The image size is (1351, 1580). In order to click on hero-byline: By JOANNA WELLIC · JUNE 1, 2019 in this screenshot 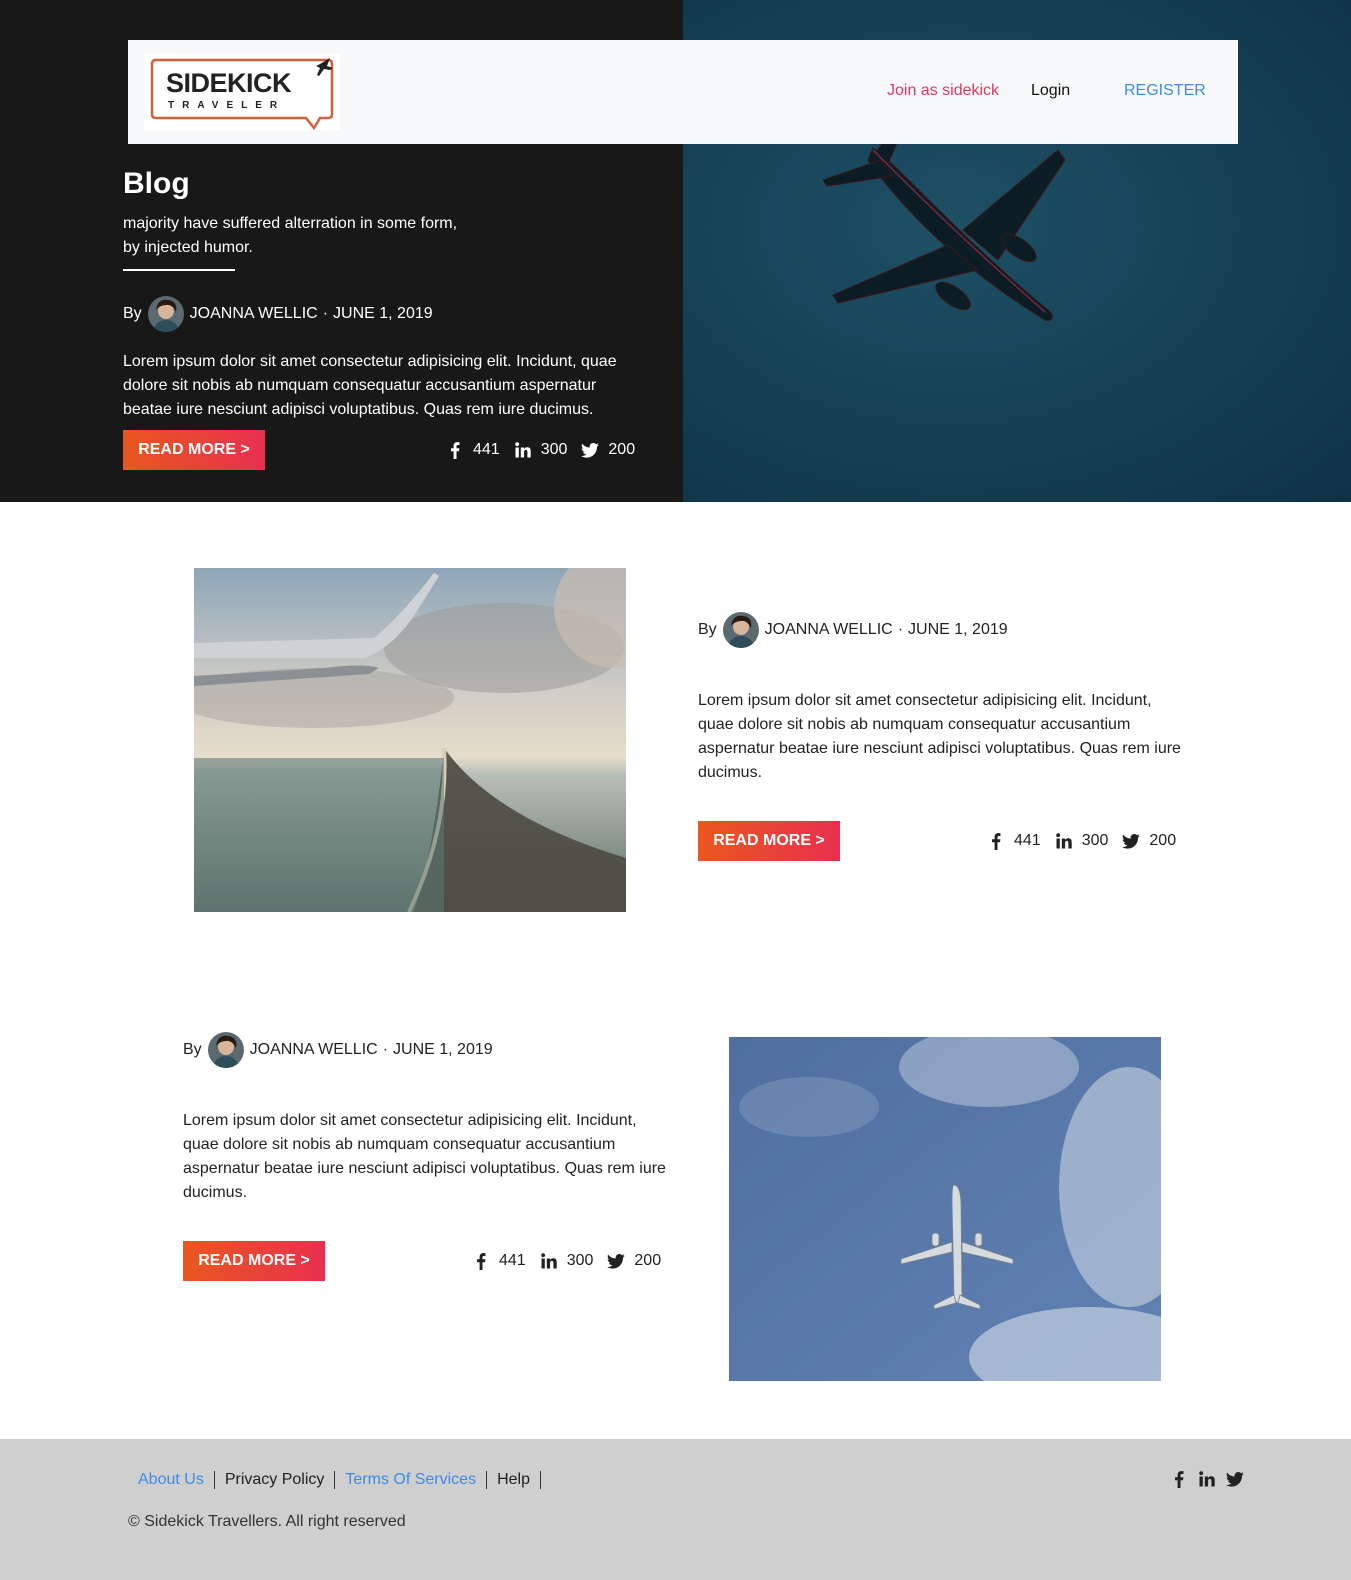, I will do `click(278, 314)`.